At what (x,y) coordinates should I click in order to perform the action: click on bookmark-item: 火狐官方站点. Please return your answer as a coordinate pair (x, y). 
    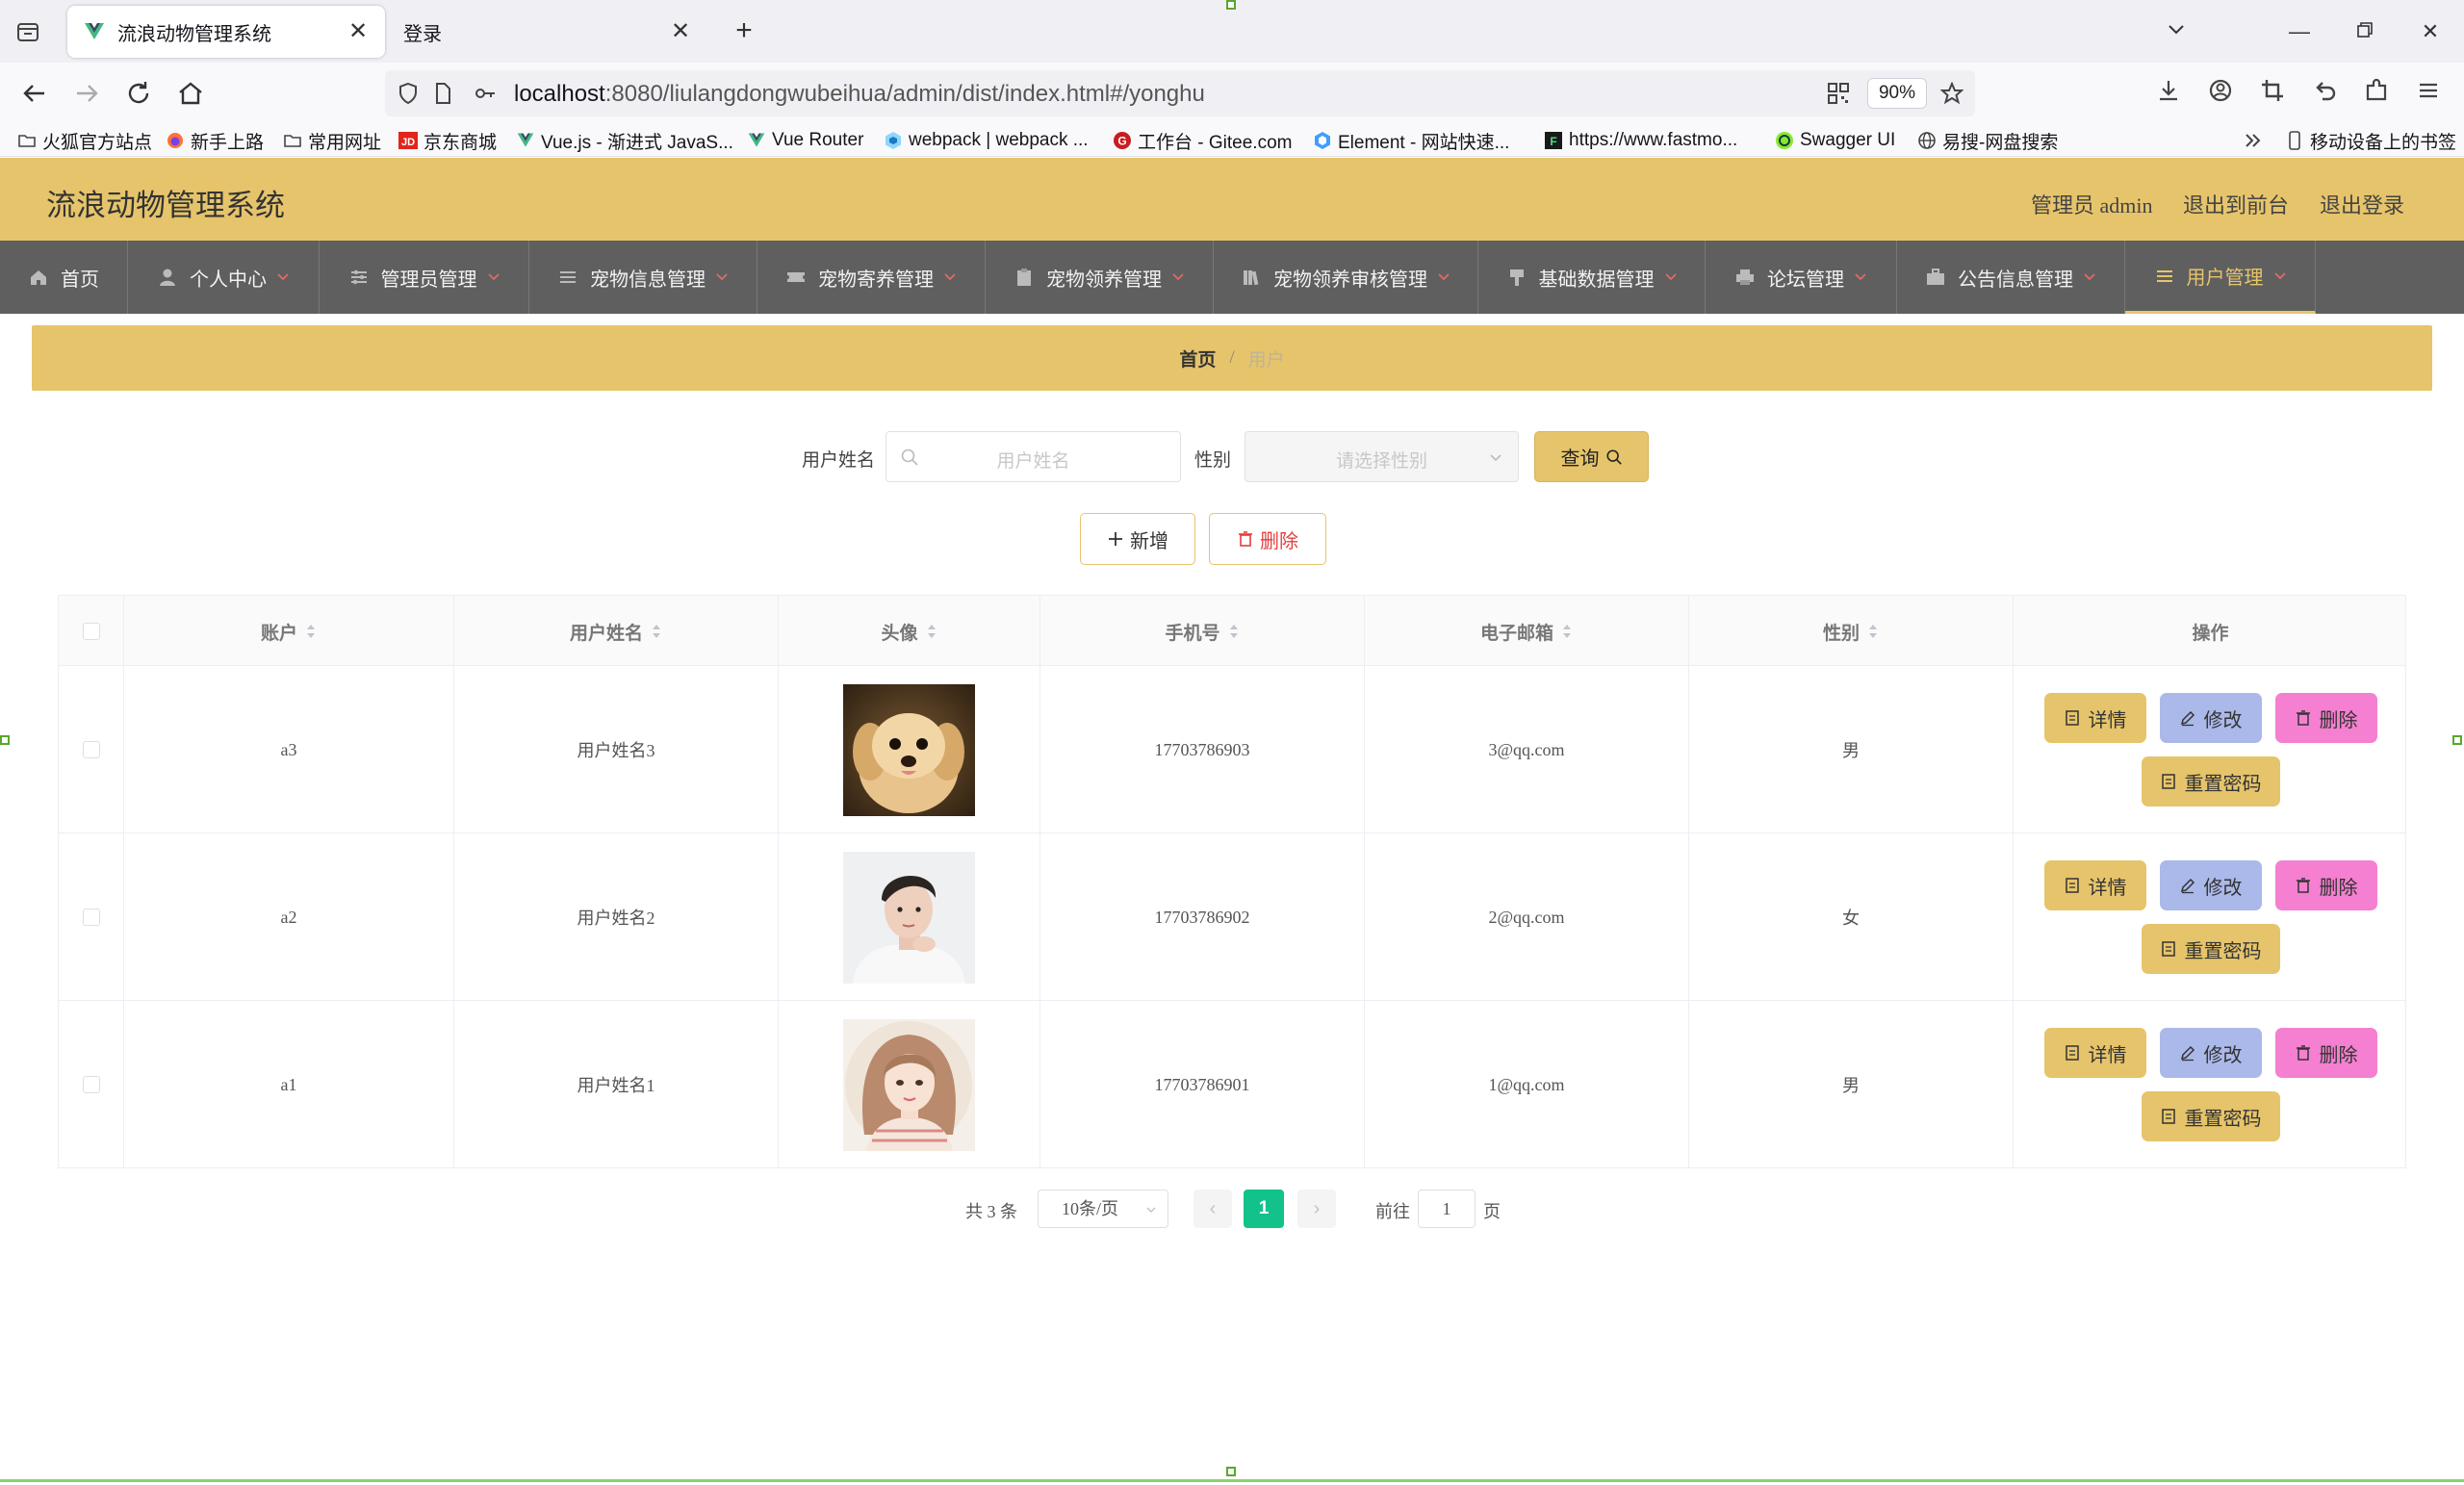
    Looking at the image, I should click on (84, 140).